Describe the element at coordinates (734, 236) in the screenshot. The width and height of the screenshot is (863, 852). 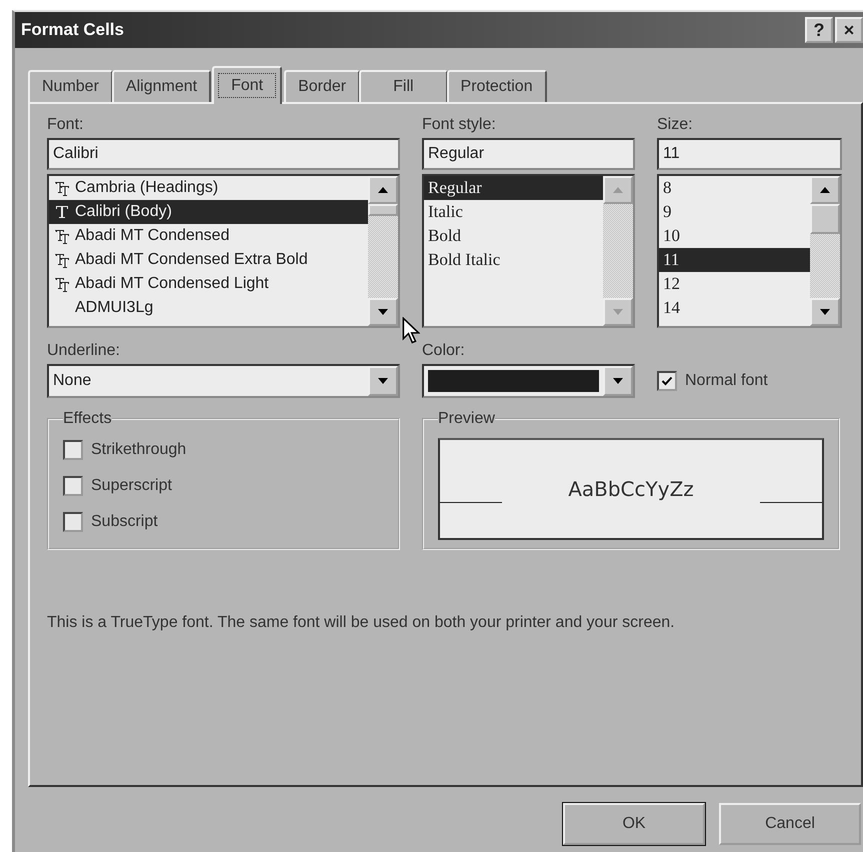
I see `list-item: 10` at that location.